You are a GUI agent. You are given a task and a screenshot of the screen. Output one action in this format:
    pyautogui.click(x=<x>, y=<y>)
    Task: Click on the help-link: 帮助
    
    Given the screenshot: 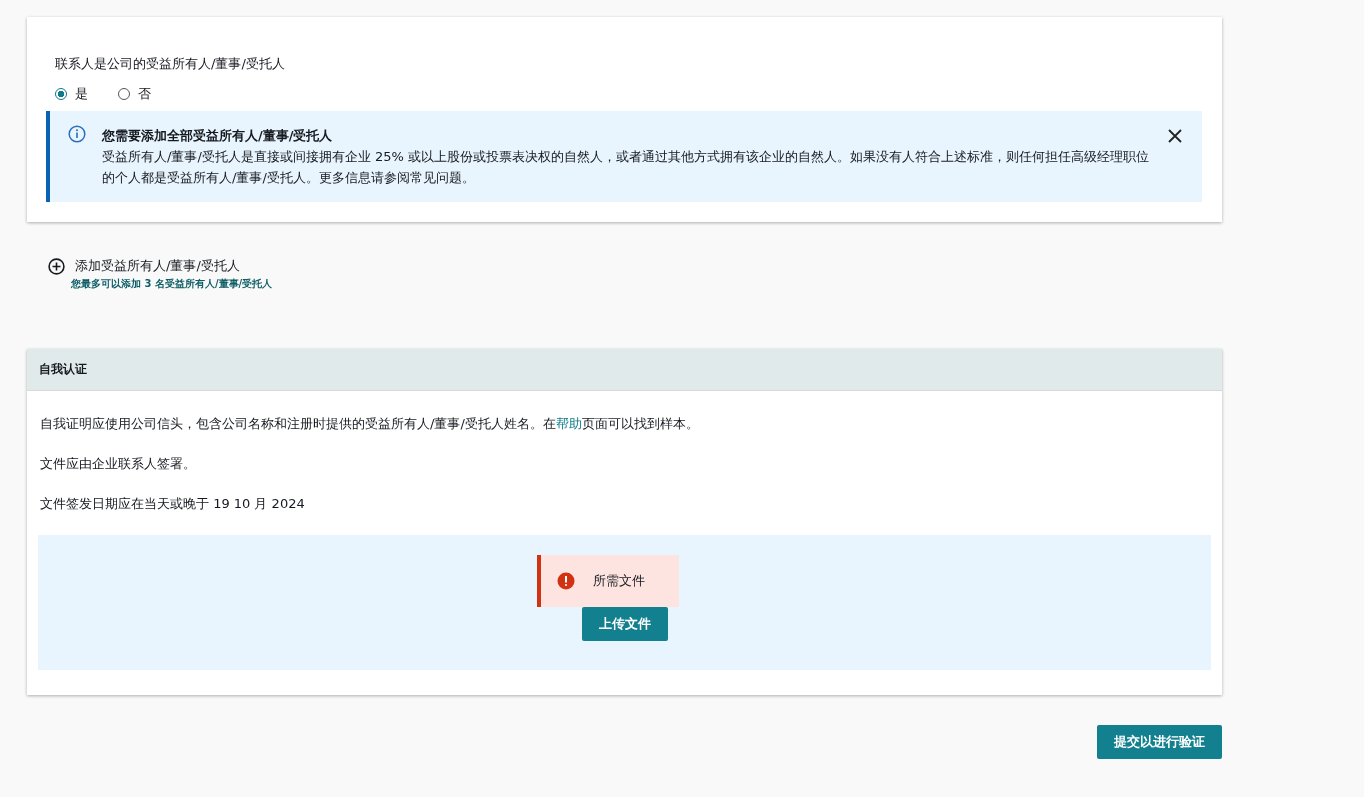 What is the action you would take?
    pyautogui.click(x=568, y=423)
    